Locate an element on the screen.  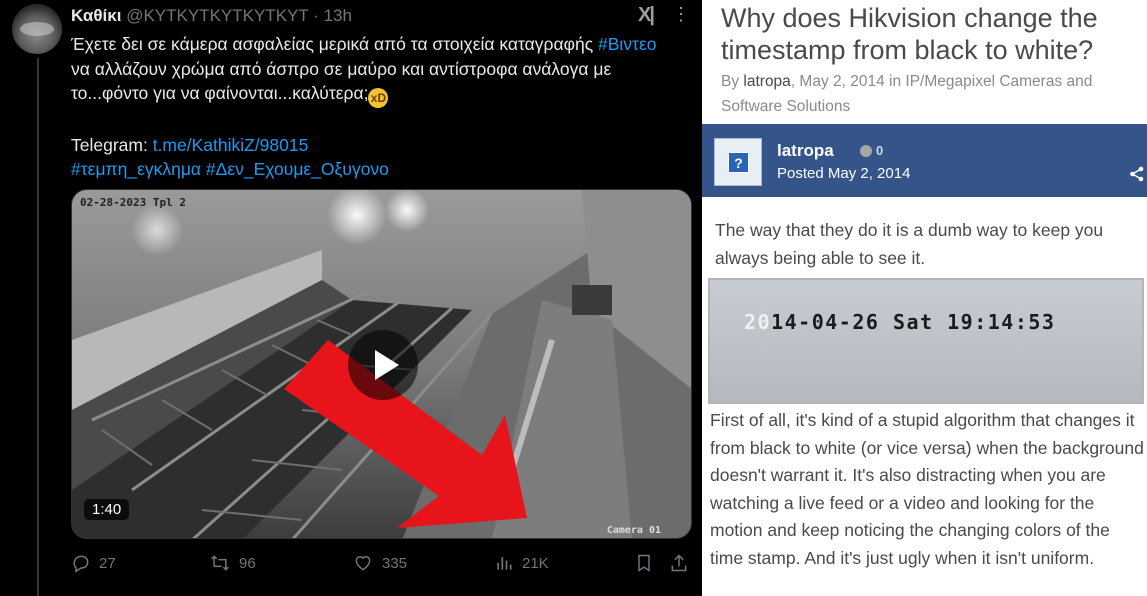
play-icon is located at coordinates (383, 365).